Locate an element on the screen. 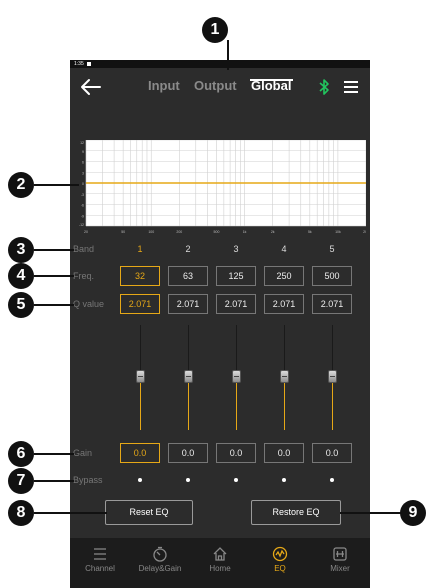 The height and width of the screenshot is (588, 433). nav-item-eq: EQ is located at coordinates (280, 563).